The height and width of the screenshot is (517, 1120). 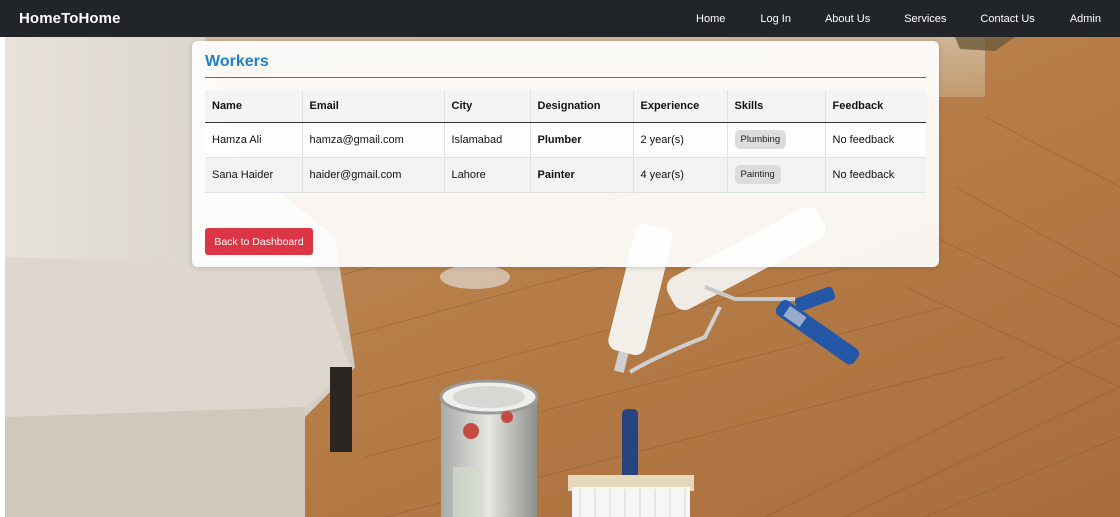 What do you see at coordinates (1007, 19) in the screenshot?
I see `nav-link-contact-us: Contact Us` at bounding box center [1007, 19].